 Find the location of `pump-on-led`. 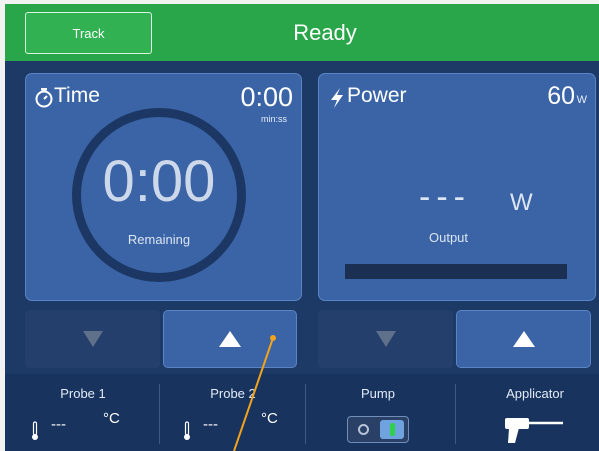

pump-on-led is located at coordinates (392, 429).